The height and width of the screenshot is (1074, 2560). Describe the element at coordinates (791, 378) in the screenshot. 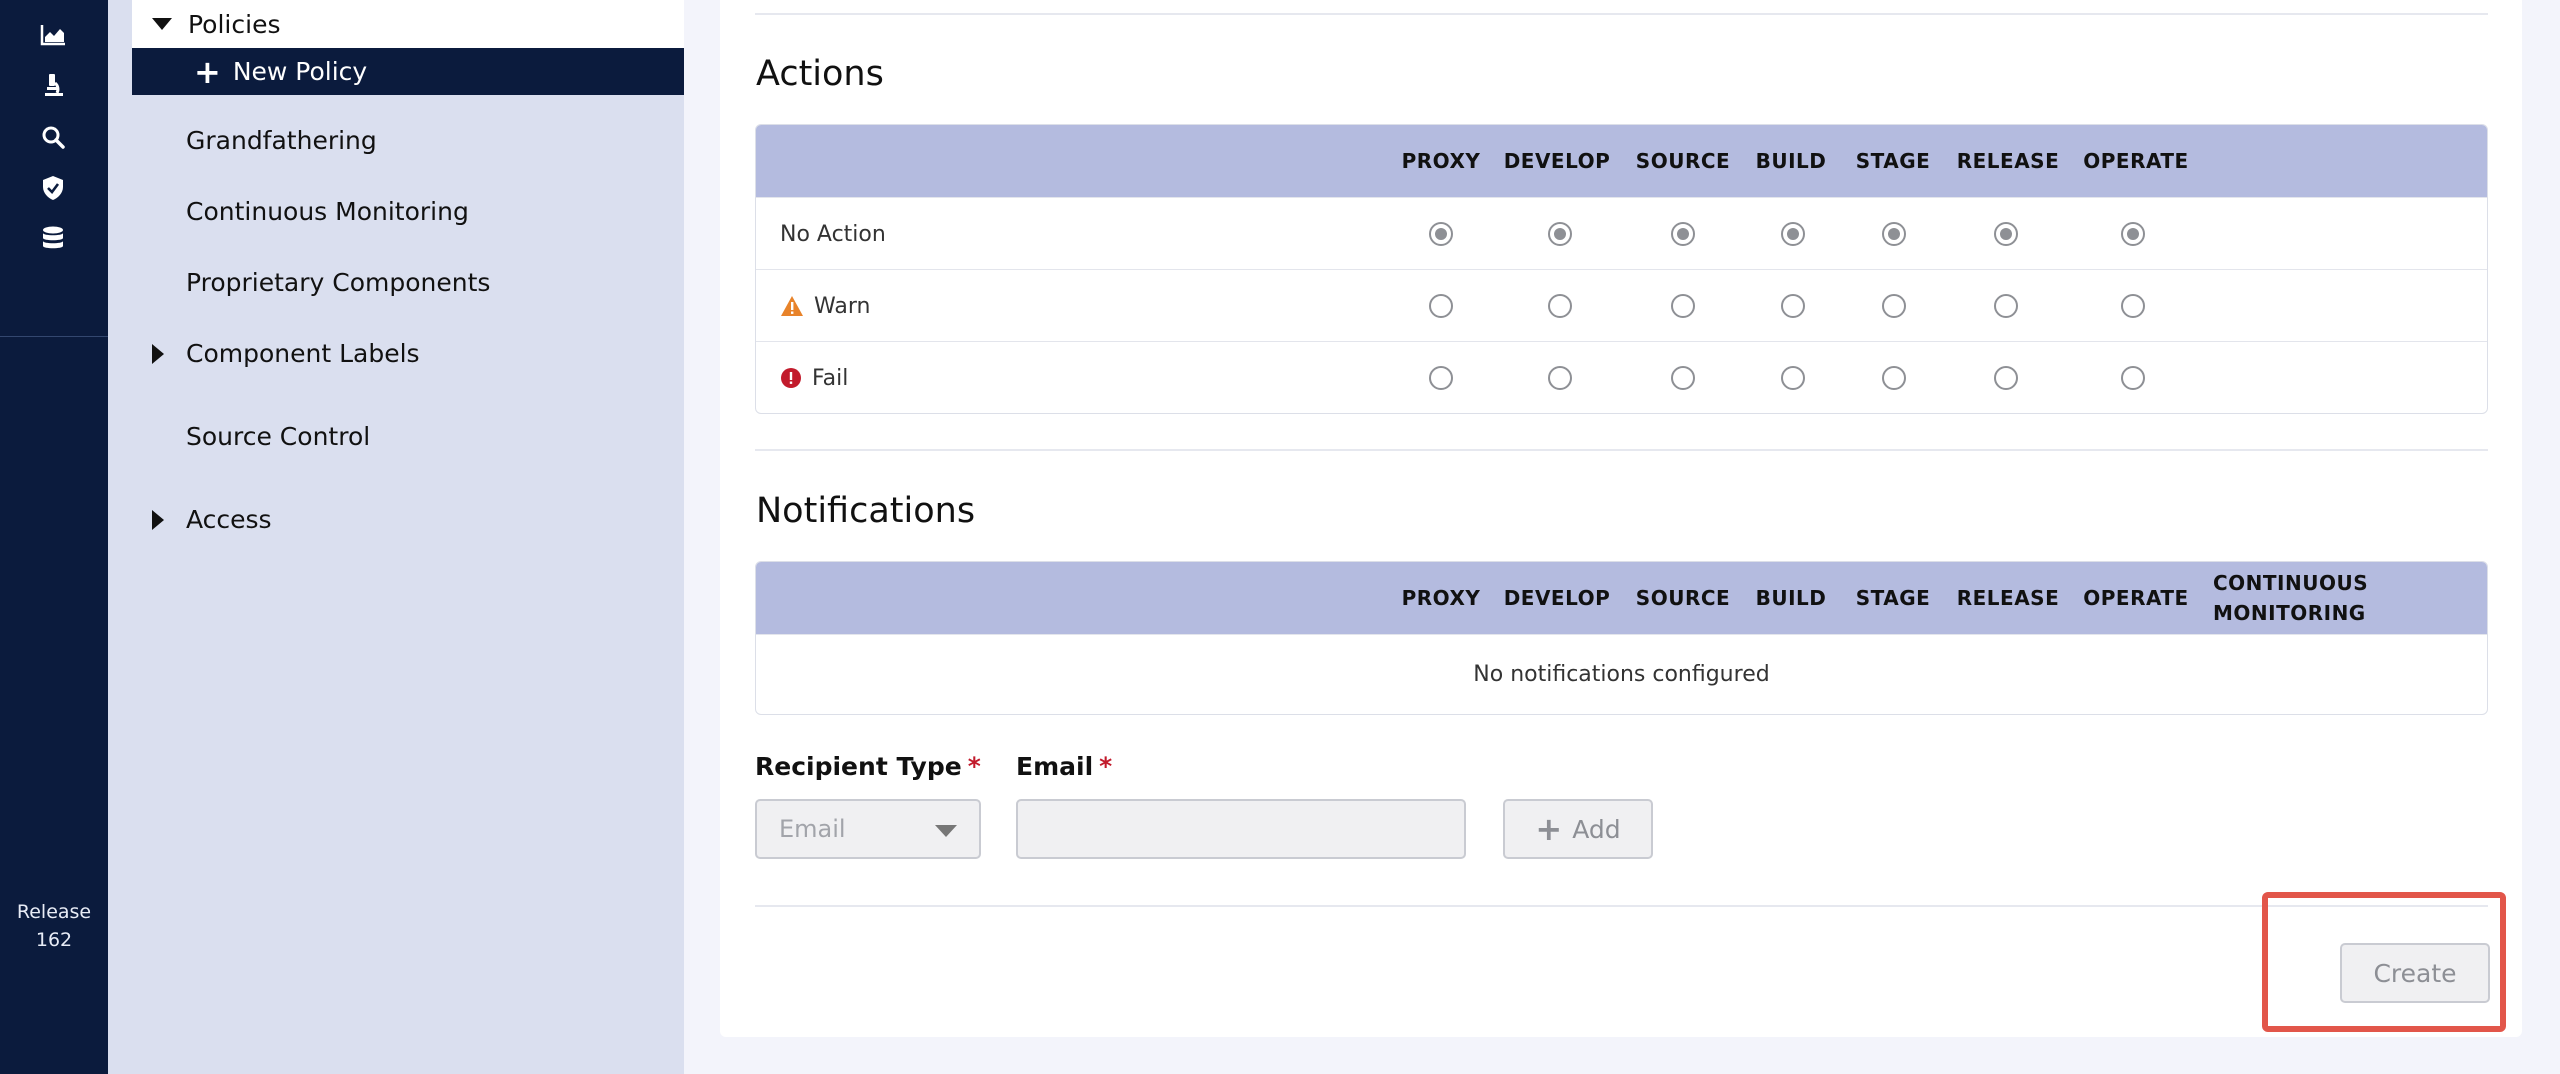

I see `error-circle-icon` at that location.